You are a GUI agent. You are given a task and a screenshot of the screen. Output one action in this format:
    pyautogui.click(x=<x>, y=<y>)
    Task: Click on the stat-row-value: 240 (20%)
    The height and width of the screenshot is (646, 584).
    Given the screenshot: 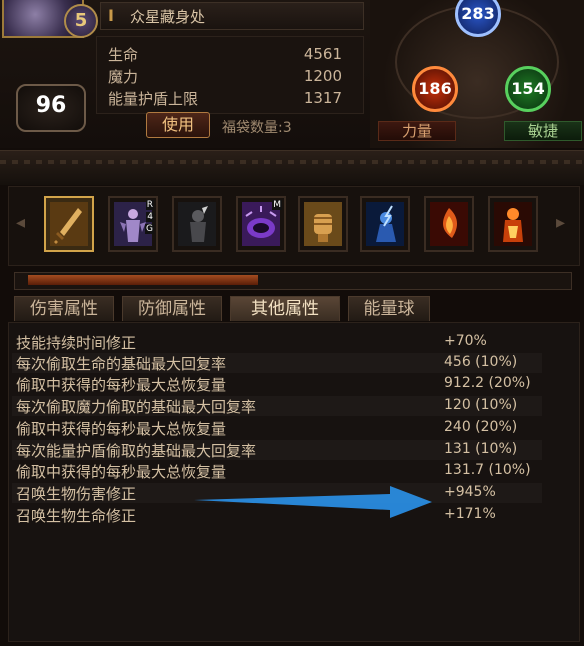 What is the action you would take?
    pyautogui.click(x=481, y=427)
    